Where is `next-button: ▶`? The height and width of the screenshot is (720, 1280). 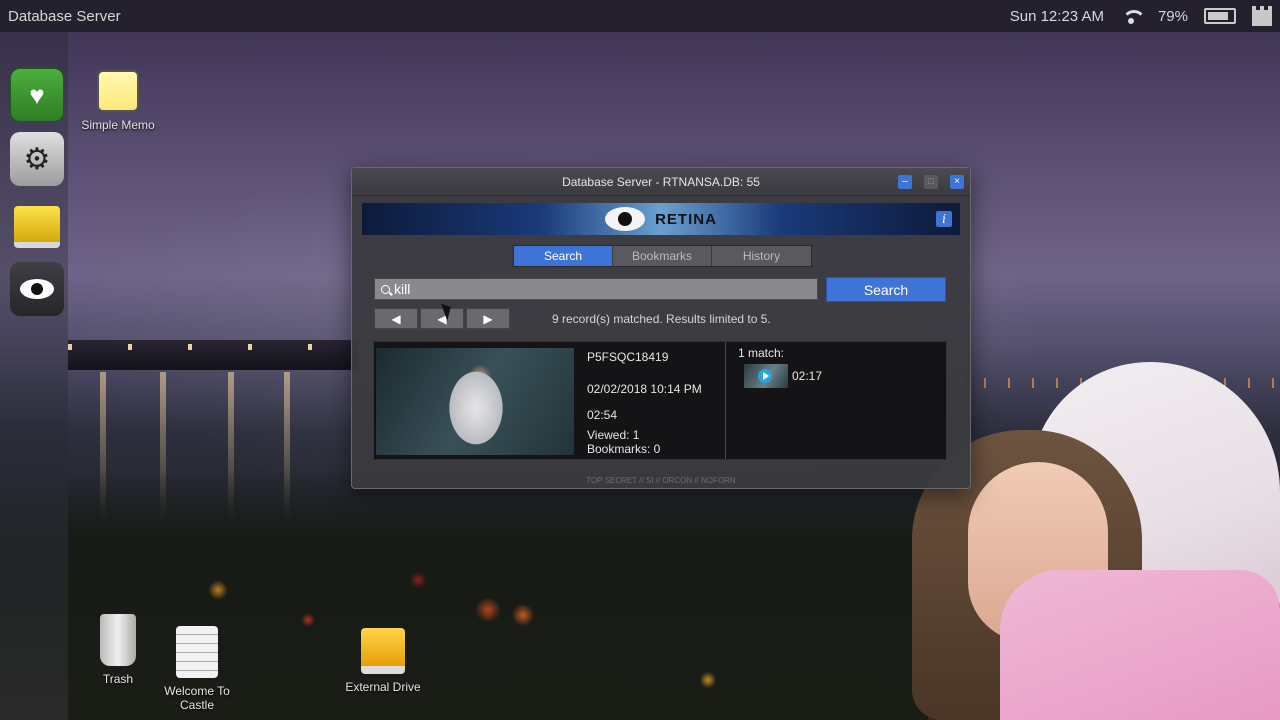 next-button: ▶ is located at coordinates (488, 318).